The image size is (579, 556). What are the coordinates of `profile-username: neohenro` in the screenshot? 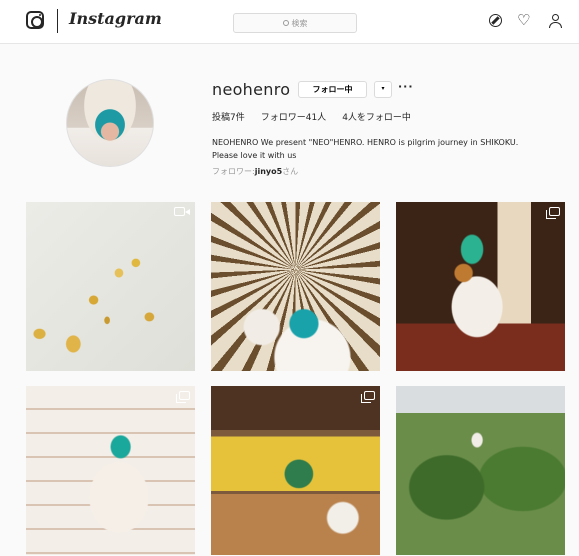 It's located at (251, 89).